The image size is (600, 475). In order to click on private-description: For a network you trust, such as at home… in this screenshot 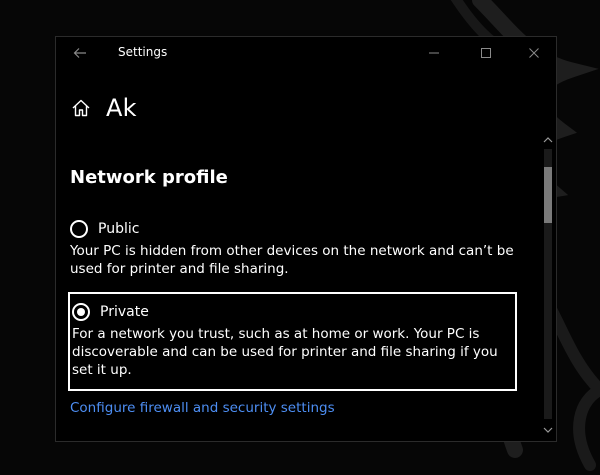, I will do `click(285, 352)`.